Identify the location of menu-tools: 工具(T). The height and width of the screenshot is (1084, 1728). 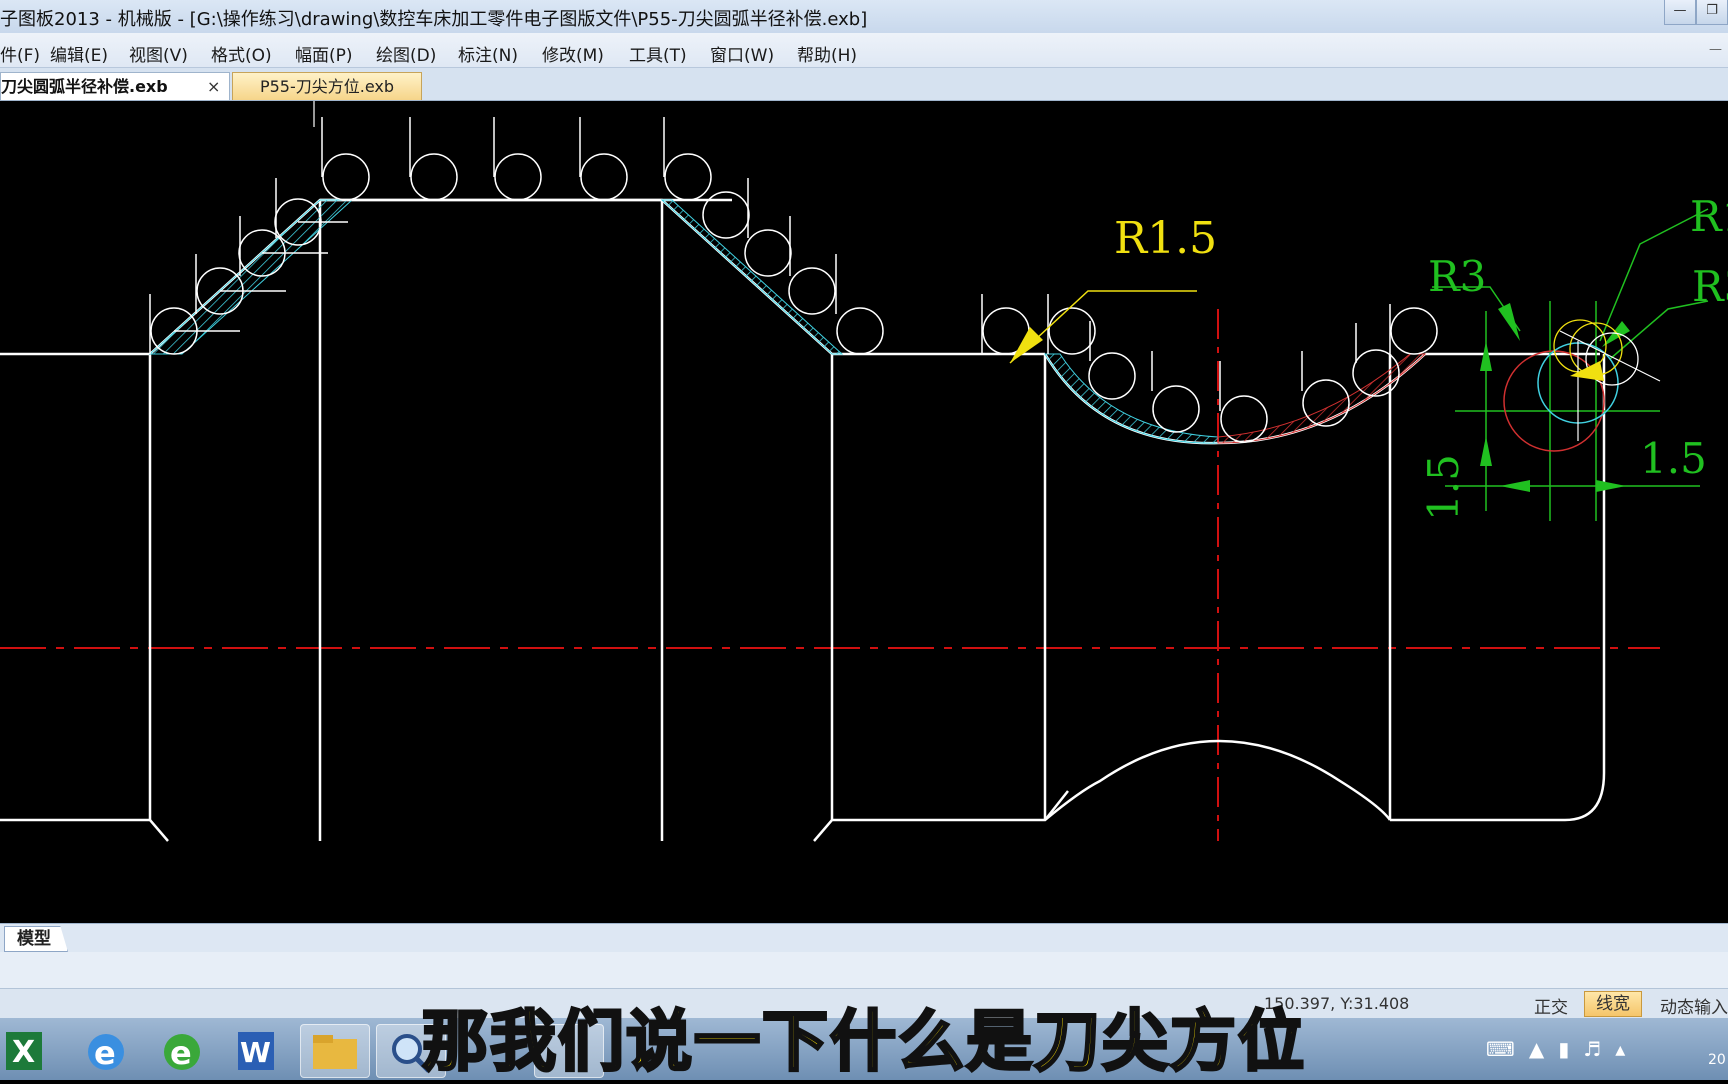
(658, 53).